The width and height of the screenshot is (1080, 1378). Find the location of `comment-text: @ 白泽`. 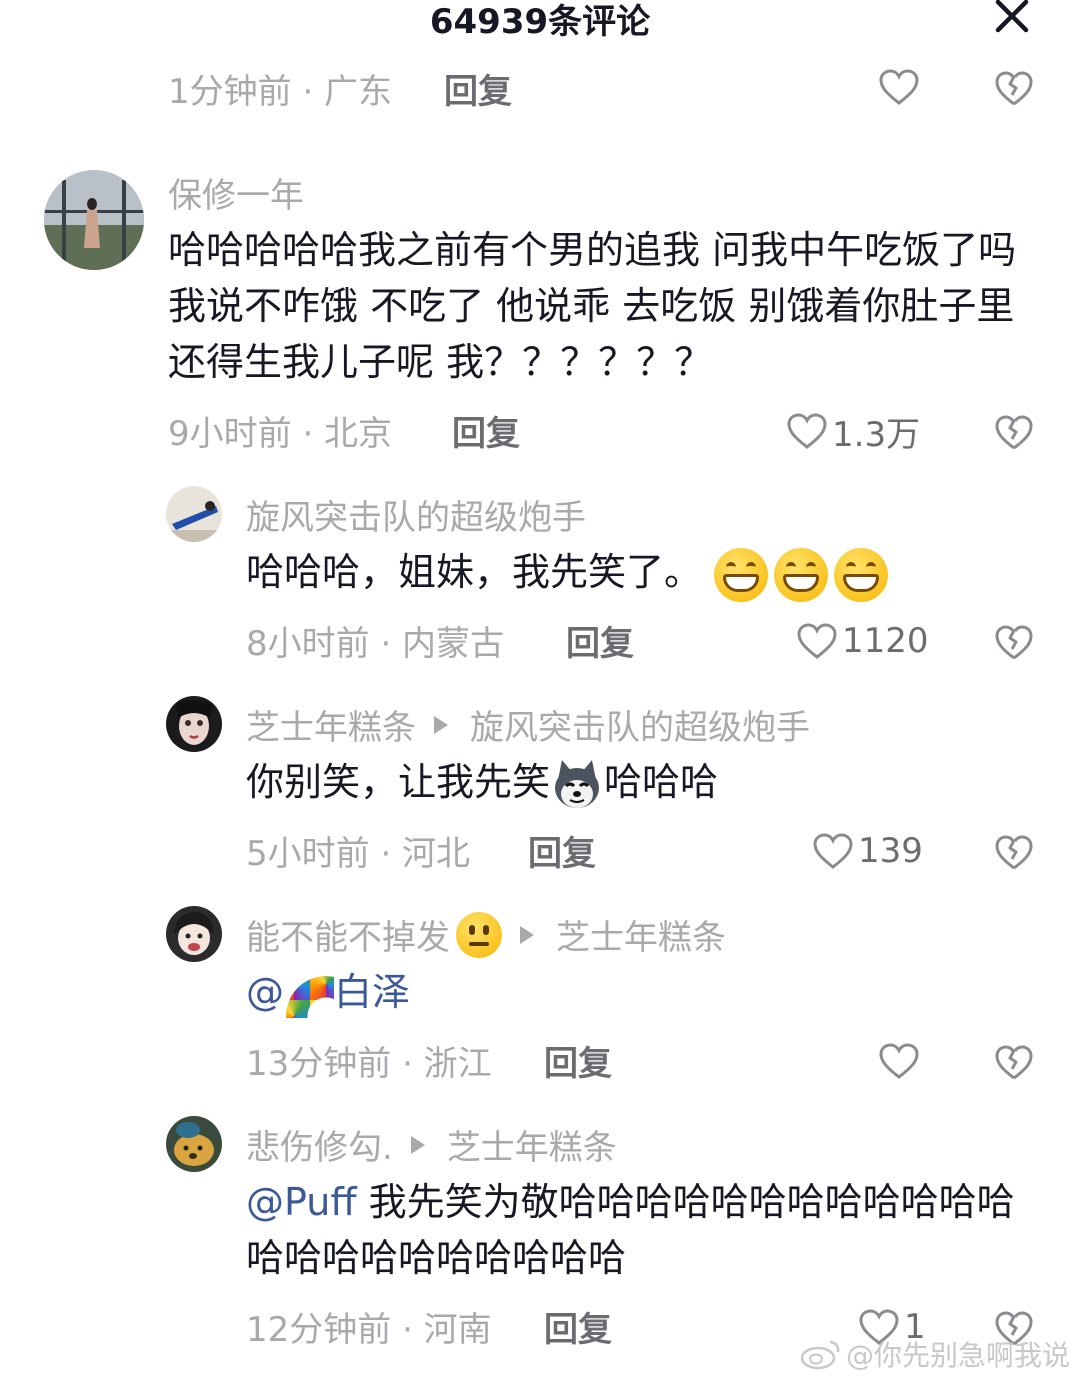

comment-text: @ 白泽 is located at coordinates (636, 992).